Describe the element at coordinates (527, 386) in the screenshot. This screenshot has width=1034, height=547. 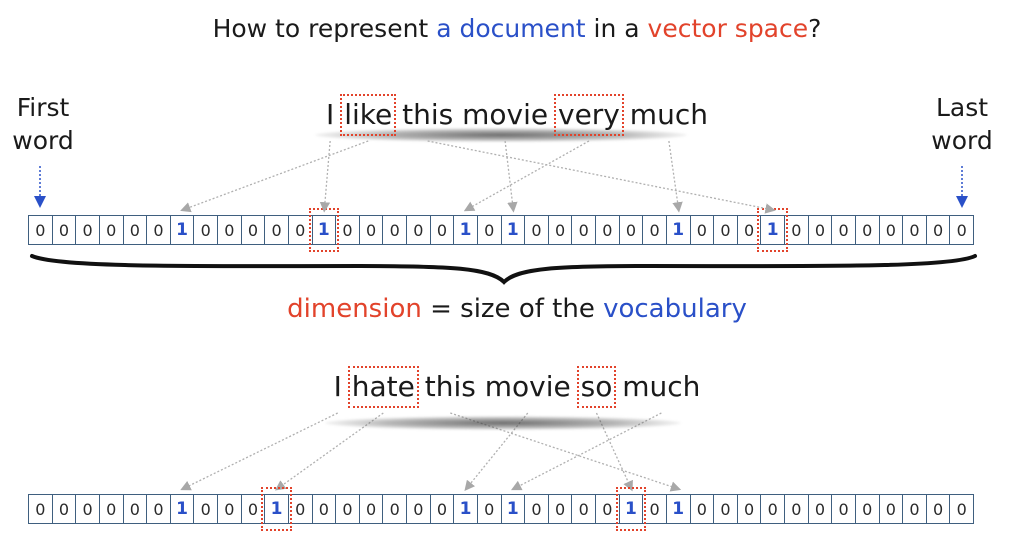
I see `sentence2-word-3: movie` at that location.